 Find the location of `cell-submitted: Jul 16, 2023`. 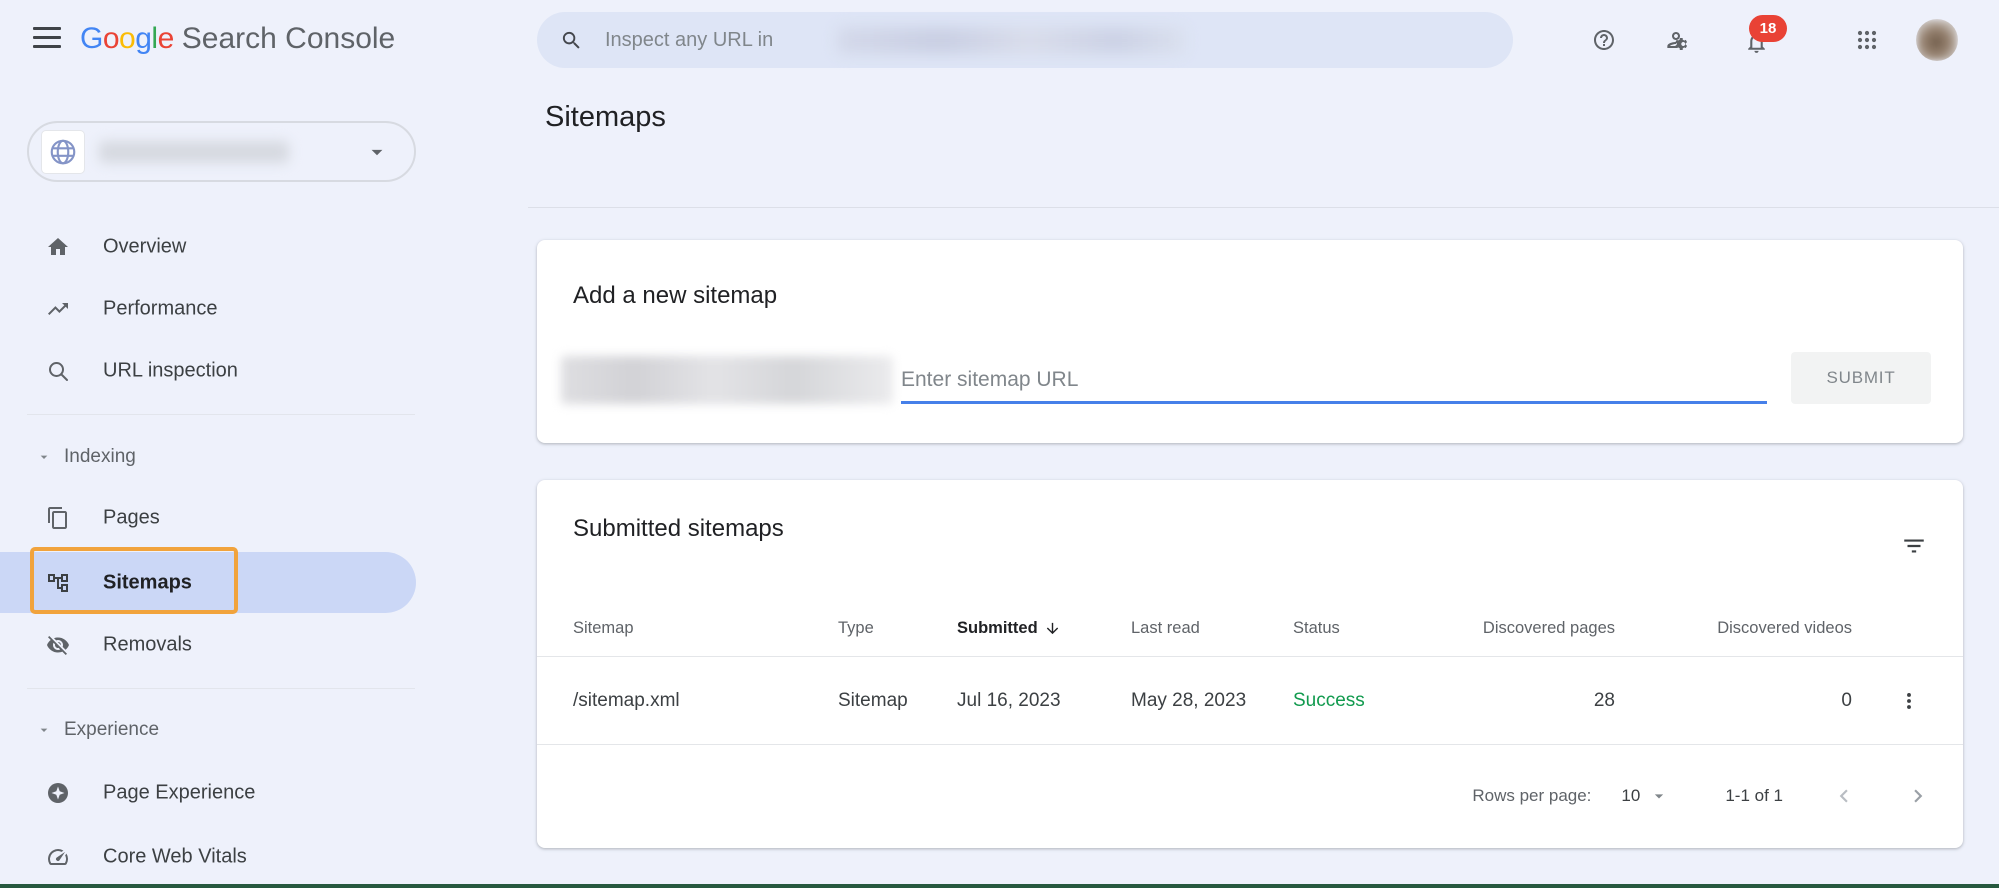

cell-submitted: Jul 16, 2023 is located at coordinates (1009, 700).